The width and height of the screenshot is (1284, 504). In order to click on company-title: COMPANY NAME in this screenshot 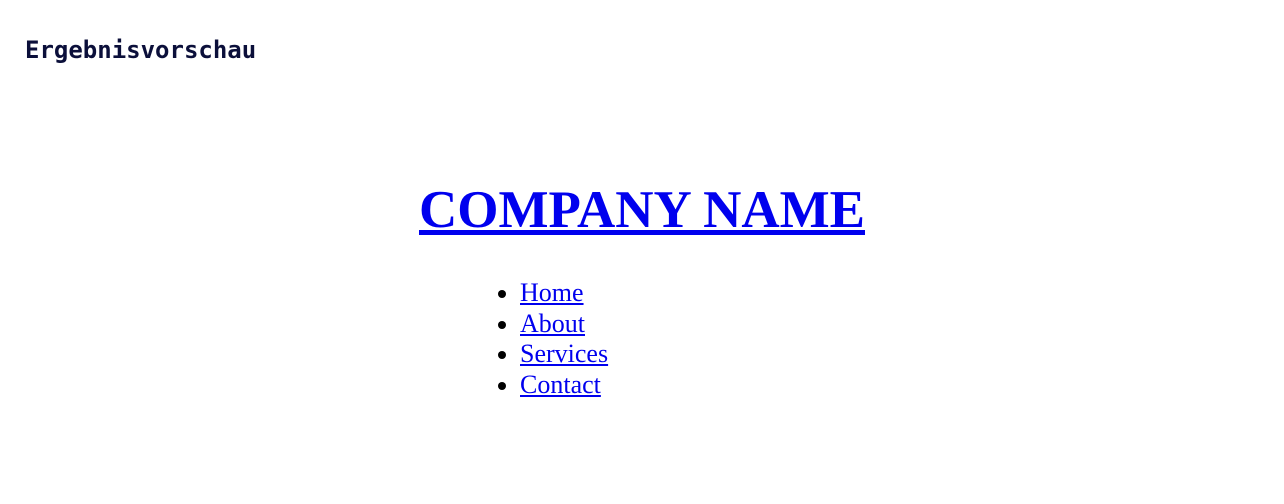, I will do `click(642, 210)`.